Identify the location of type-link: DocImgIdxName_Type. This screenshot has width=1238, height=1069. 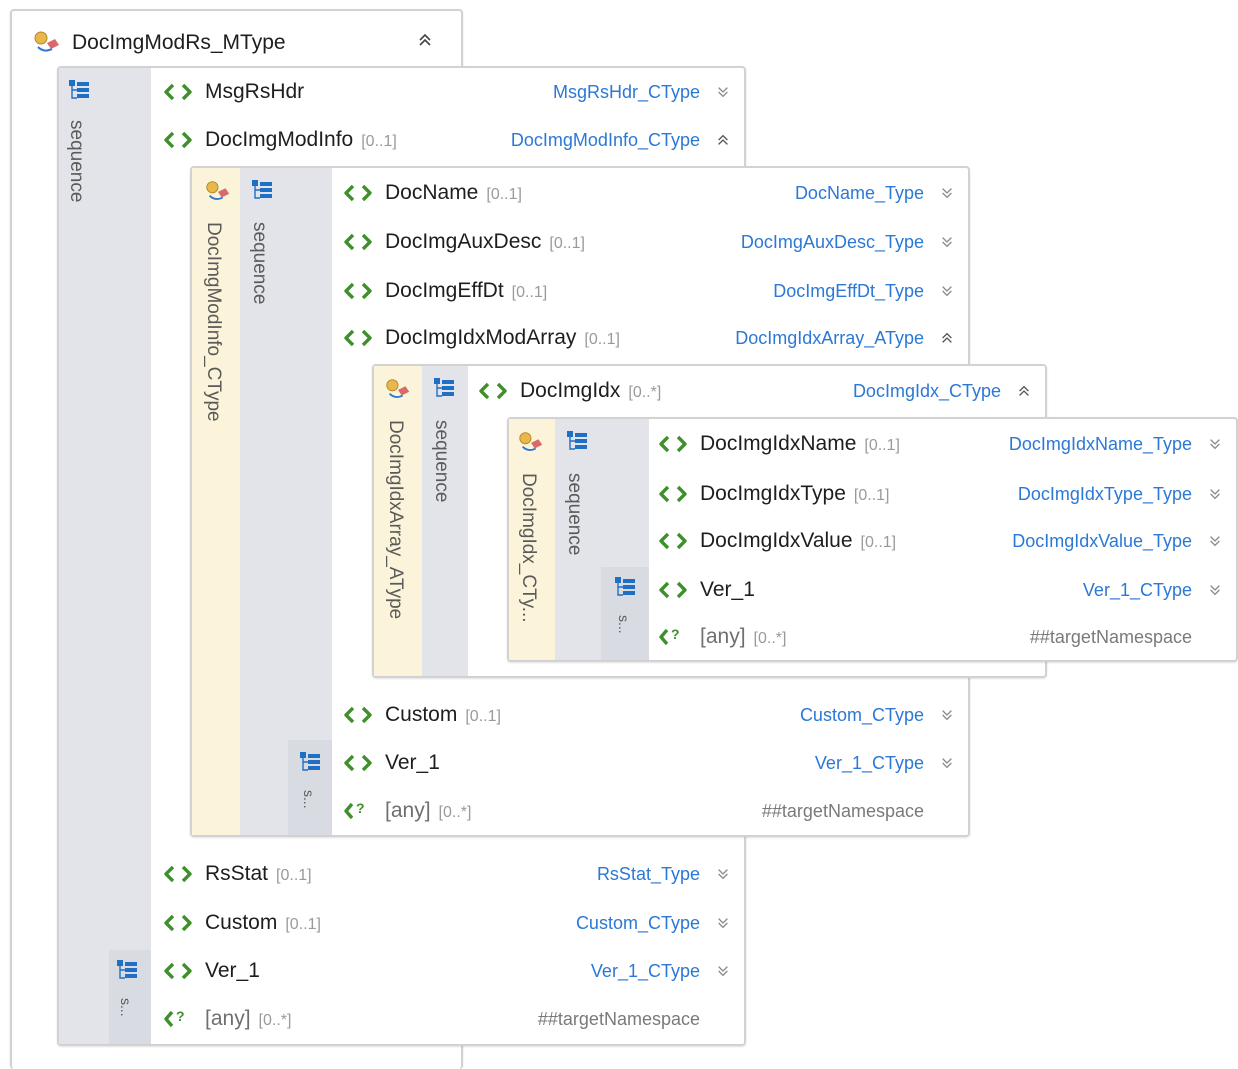
(1100, 444).